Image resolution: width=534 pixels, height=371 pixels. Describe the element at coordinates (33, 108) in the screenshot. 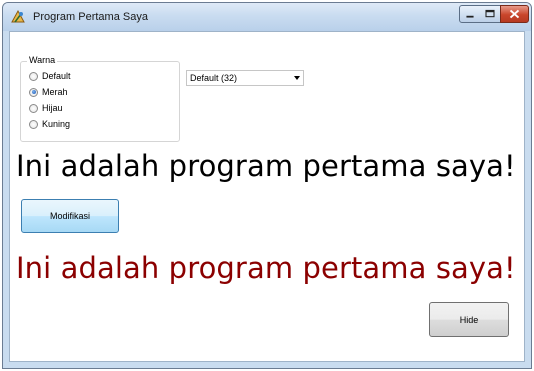

I see `radio-hijau-circle` at that location.